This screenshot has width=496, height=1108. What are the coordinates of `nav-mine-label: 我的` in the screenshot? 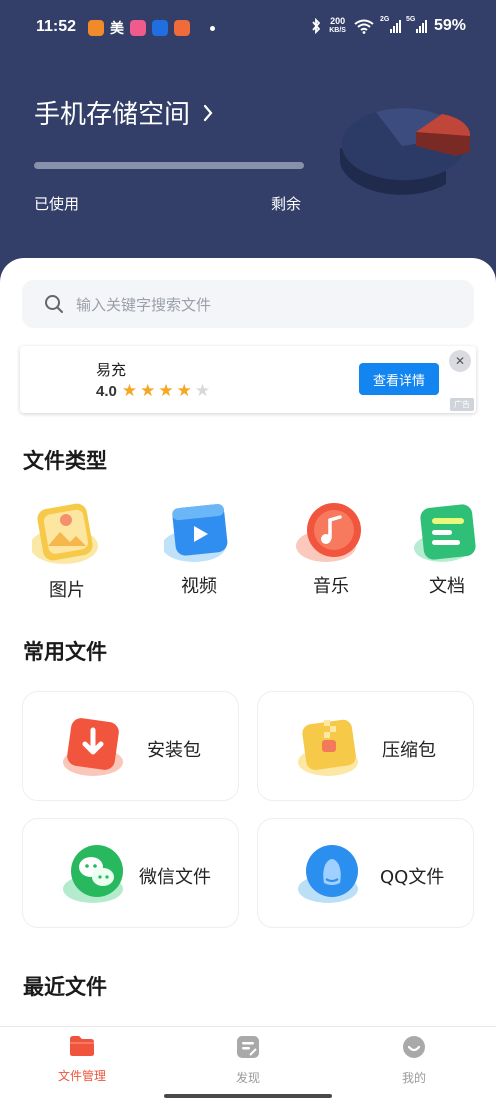 It's located at (413, 1078).